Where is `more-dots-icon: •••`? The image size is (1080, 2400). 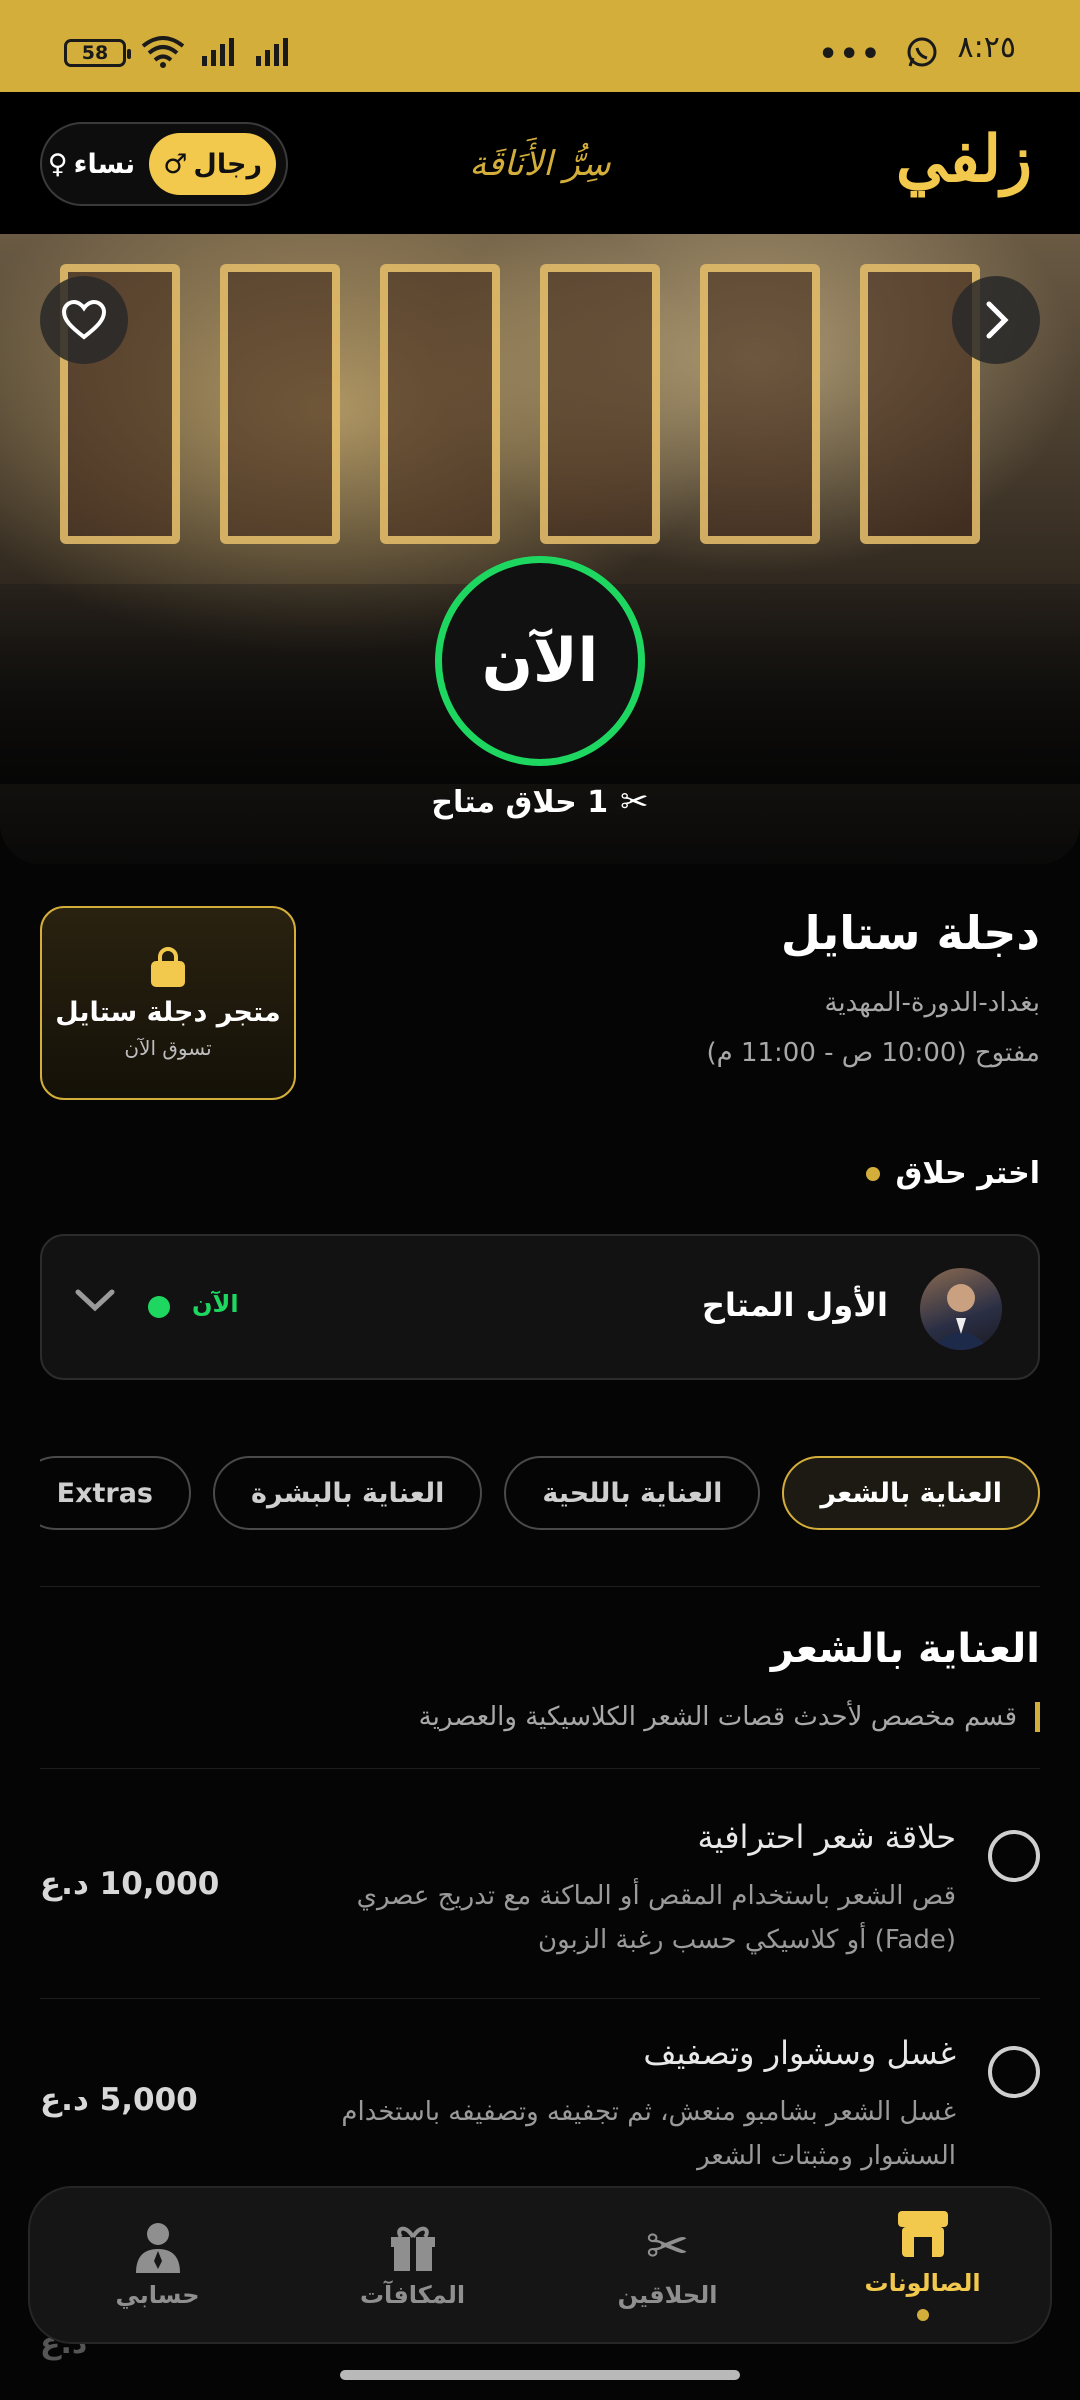
more-dots-icon: ••• is located at coordinates (850, 54).